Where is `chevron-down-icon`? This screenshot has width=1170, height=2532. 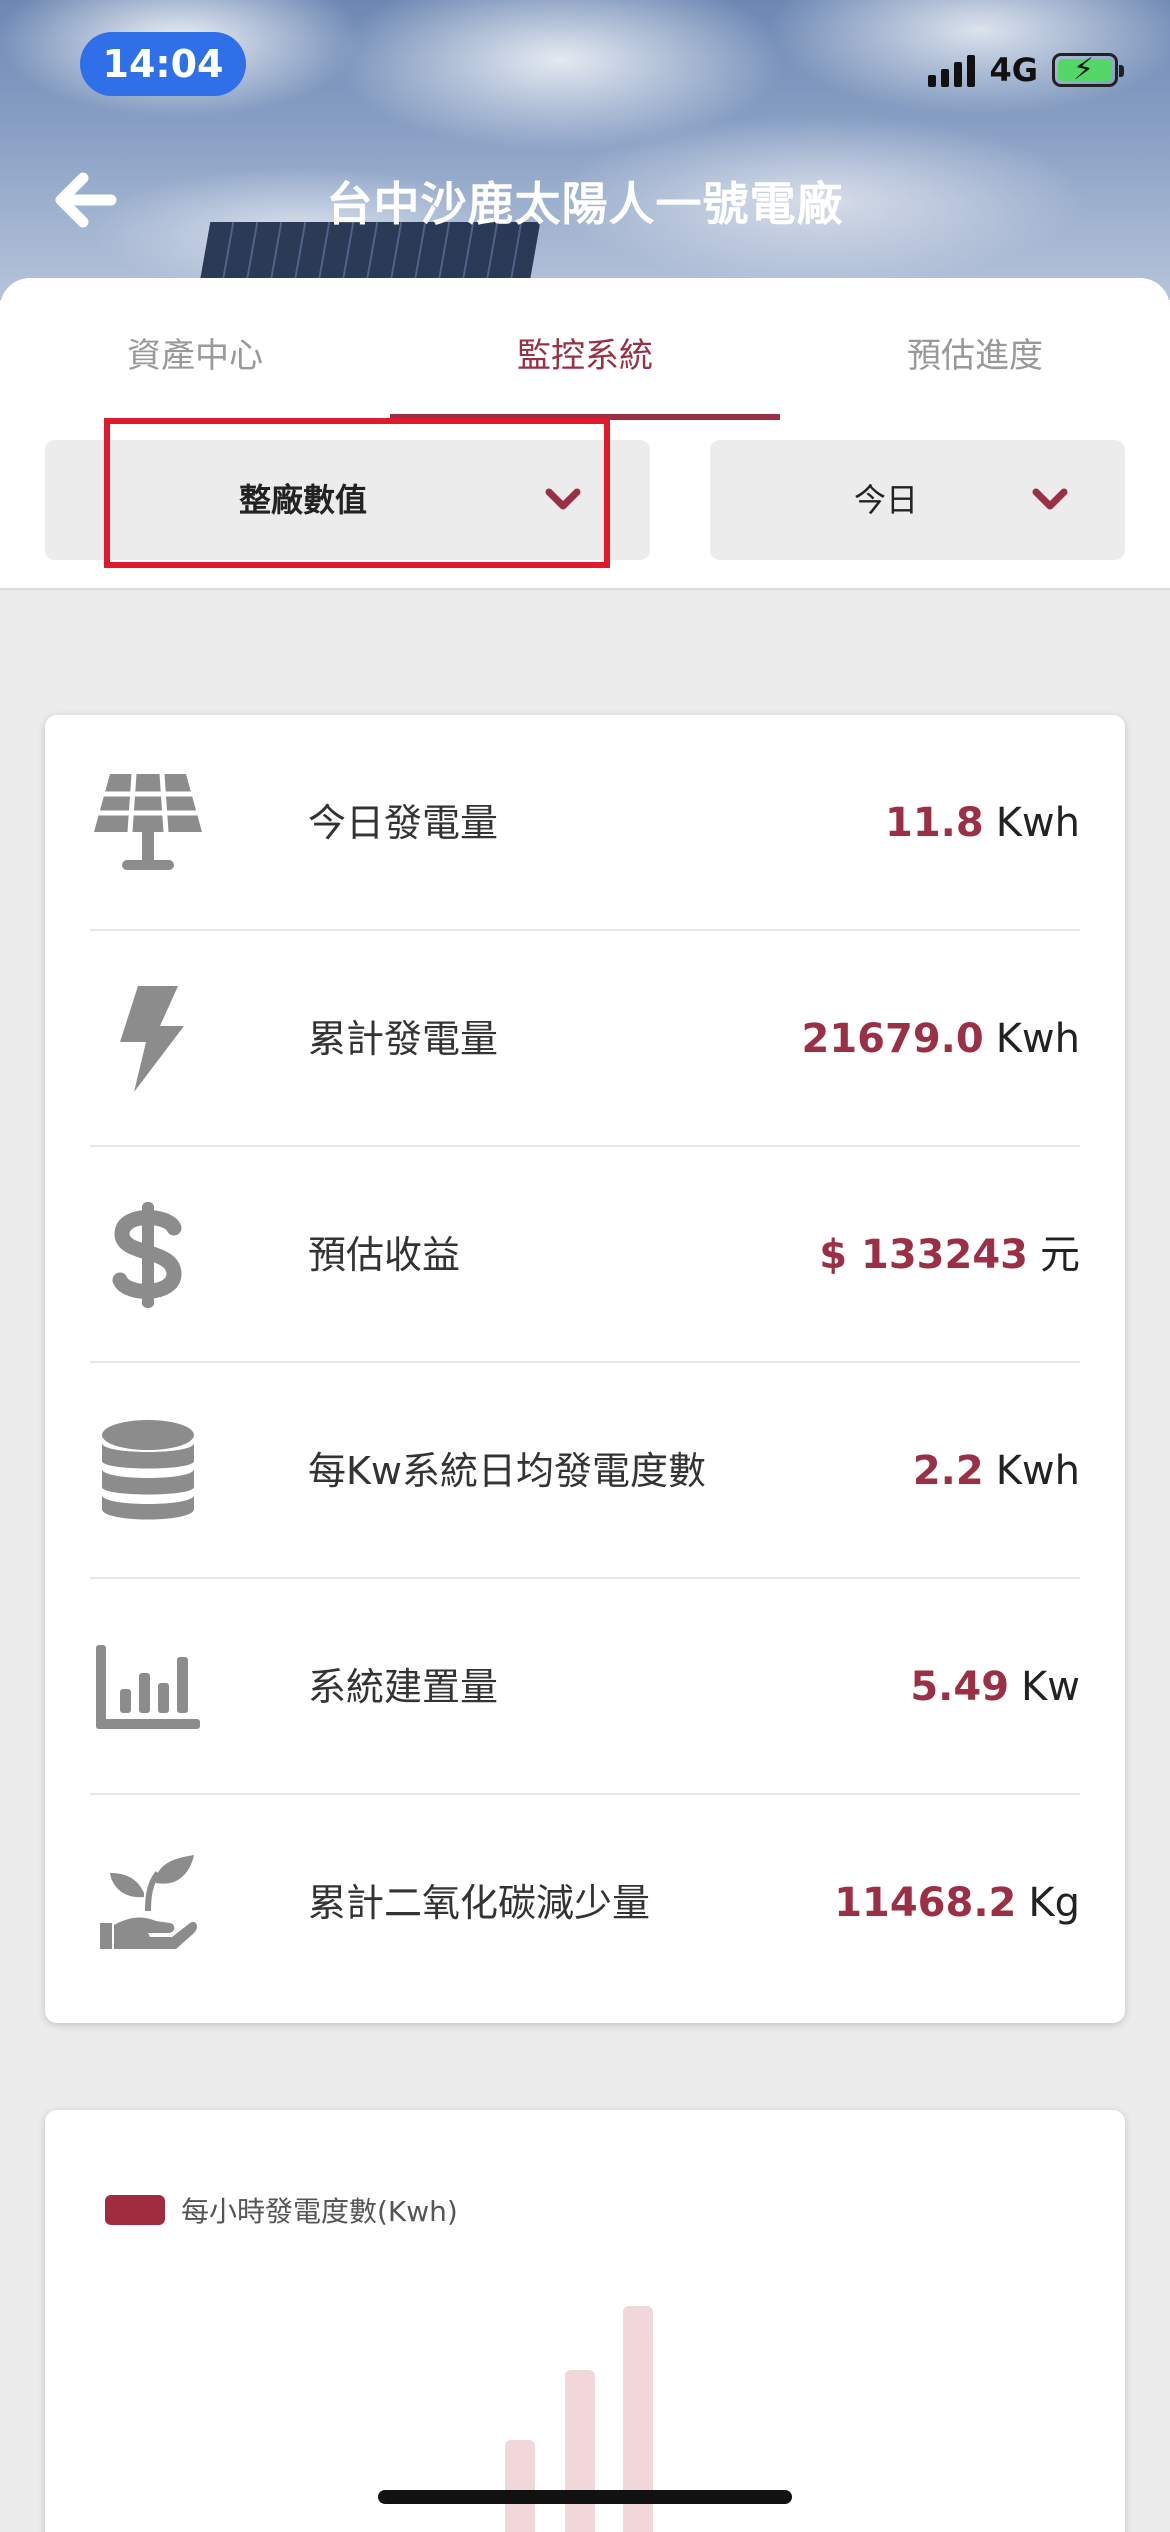 chevron-down-icon is located at coordinates (1050, 499).